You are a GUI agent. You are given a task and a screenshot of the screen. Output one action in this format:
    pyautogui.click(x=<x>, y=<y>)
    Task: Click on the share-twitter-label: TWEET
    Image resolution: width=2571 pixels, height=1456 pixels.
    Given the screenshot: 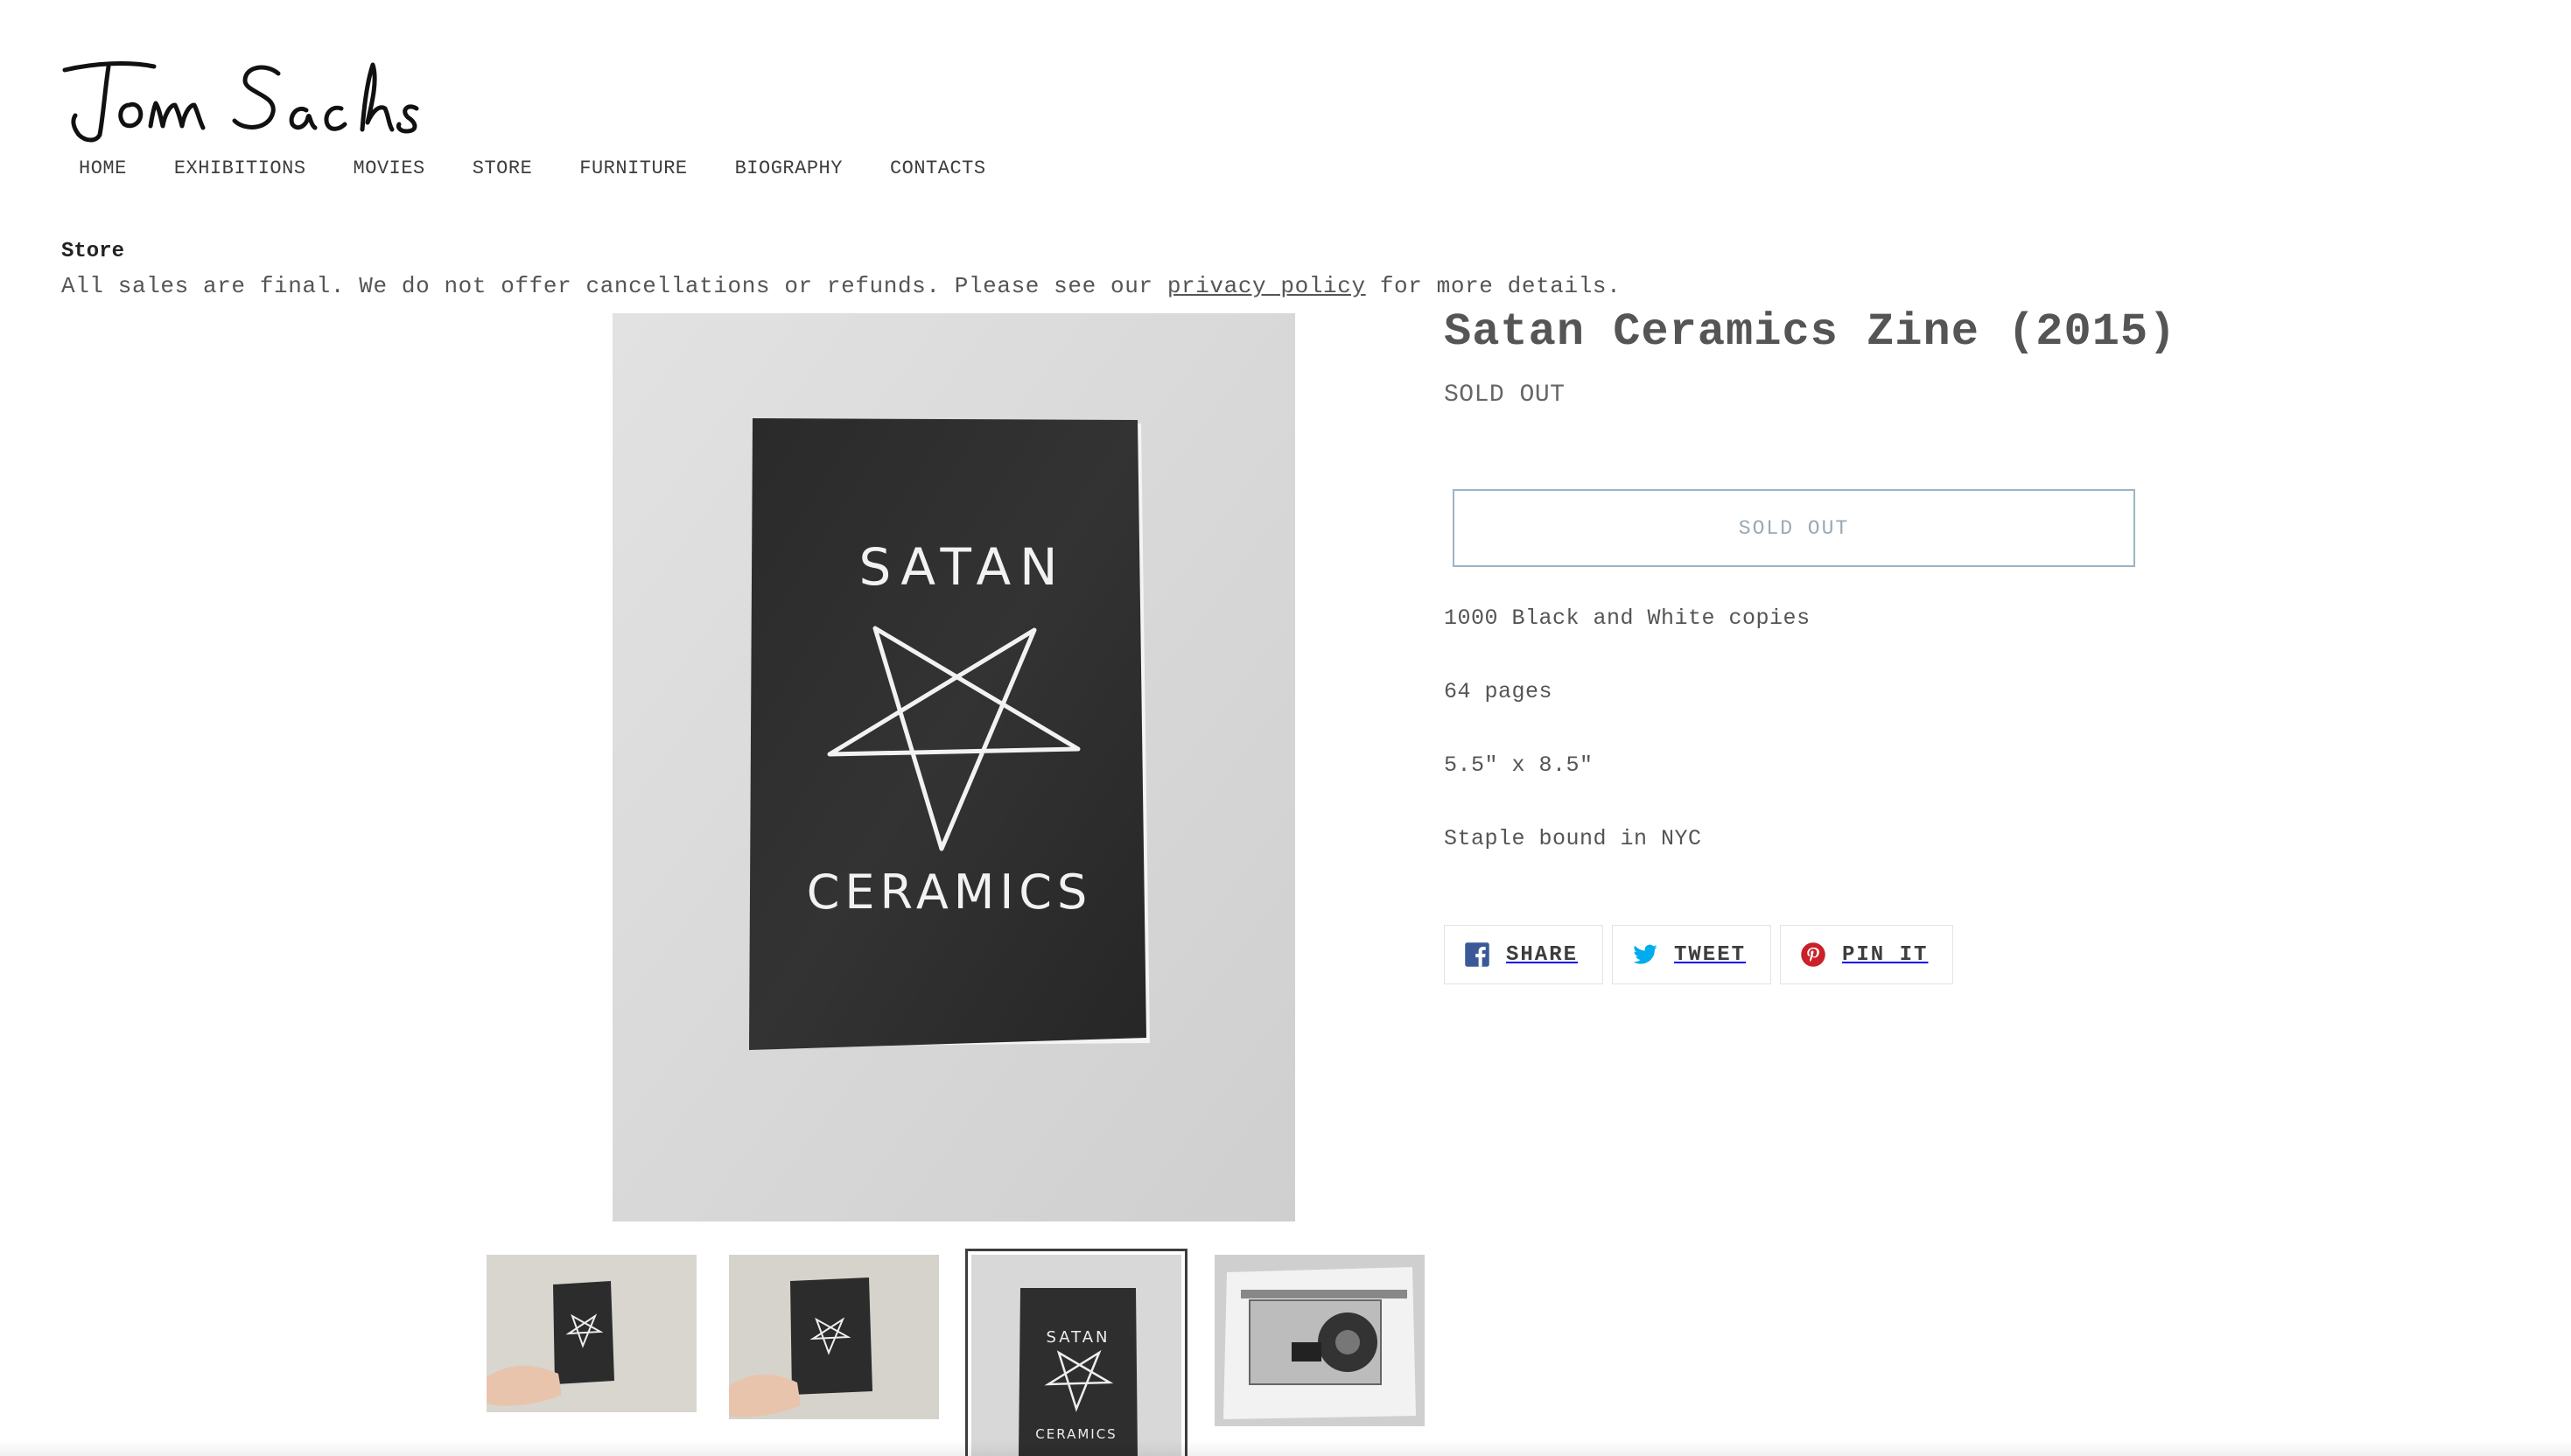 What is the action you would take?
    pyautogui.click(x=1710, y=954)
    